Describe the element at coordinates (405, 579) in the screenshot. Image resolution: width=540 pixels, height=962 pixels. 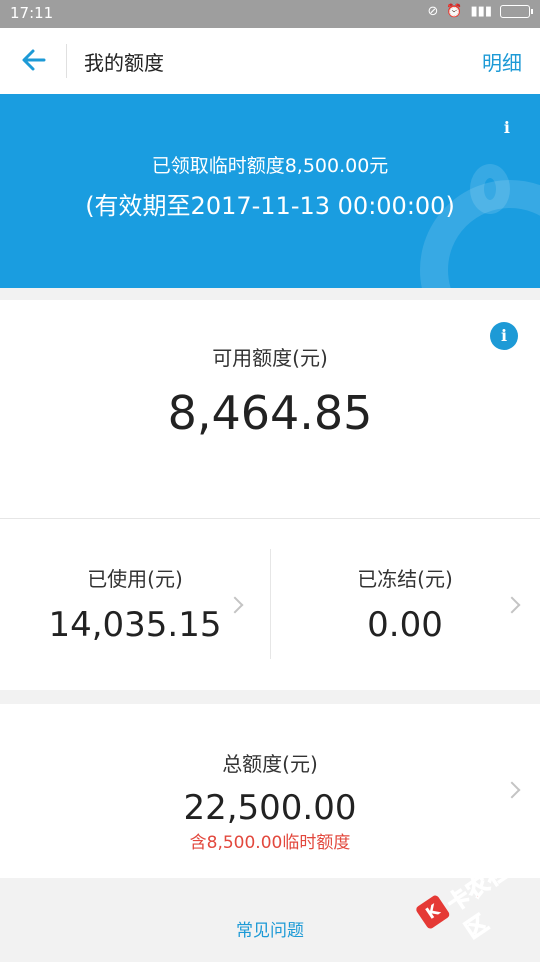
I see `frozen-label: 已冻结(元)` at that location.